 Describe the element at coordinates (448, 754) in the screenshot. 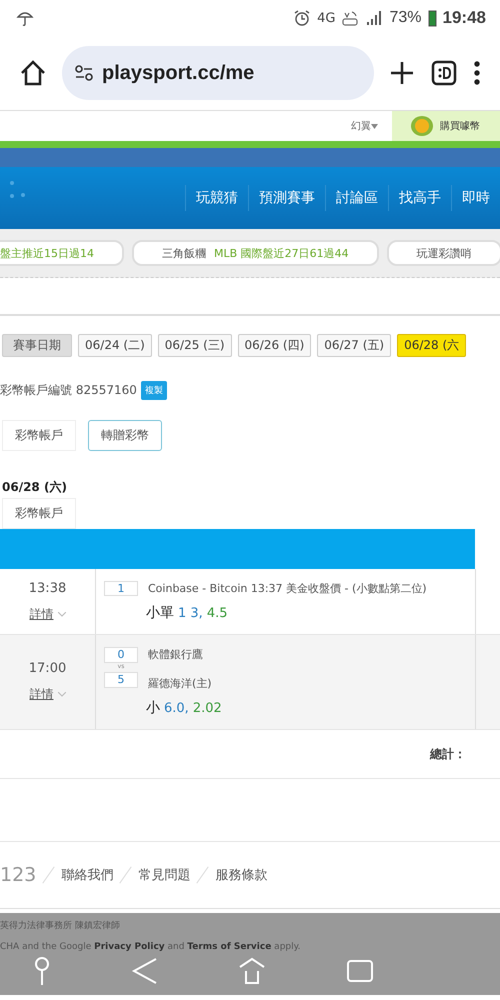

I see `total-label: 總計：` at that location.